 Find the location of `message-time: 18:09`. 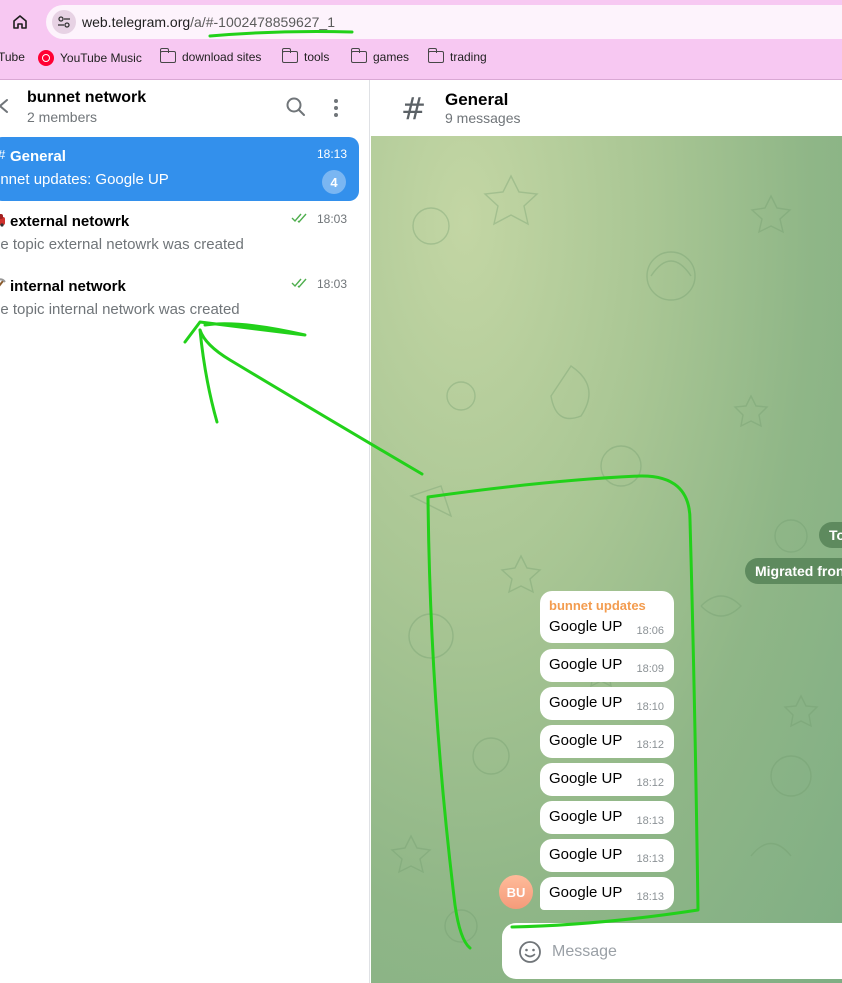

message-time: 18:09 is located at coordinates (650, 669).